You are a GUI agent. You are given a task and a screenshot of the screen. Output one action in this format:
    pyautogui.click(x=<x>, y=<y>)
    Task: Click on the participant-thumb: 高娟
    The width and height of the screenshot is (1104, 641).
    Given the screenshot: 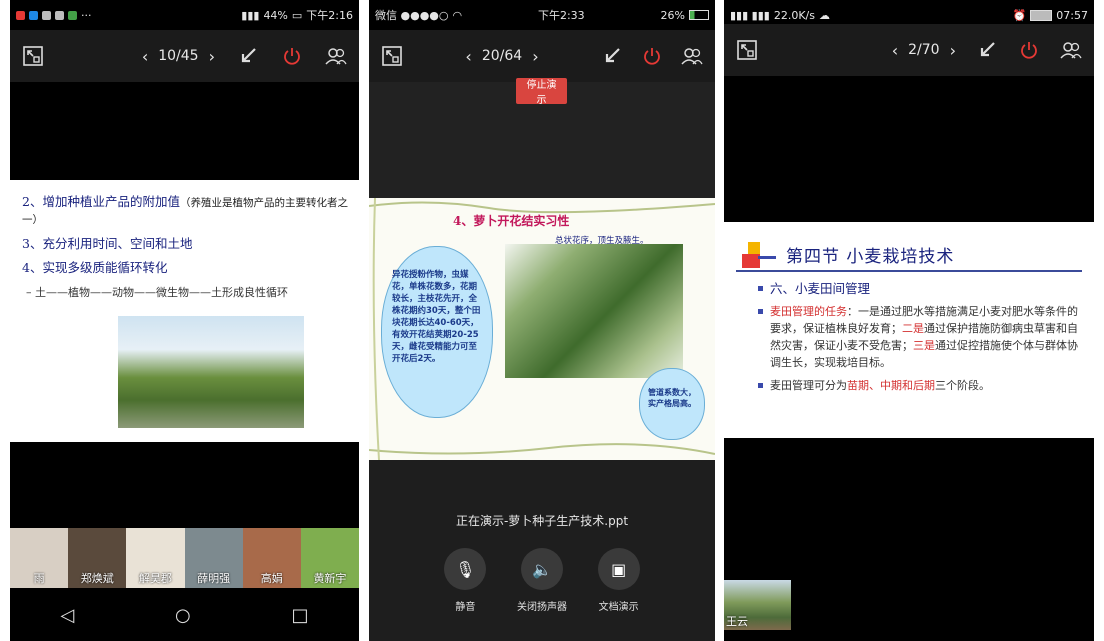 What is the action you would take?
    pyautogui.click(x=271, y=558)
    